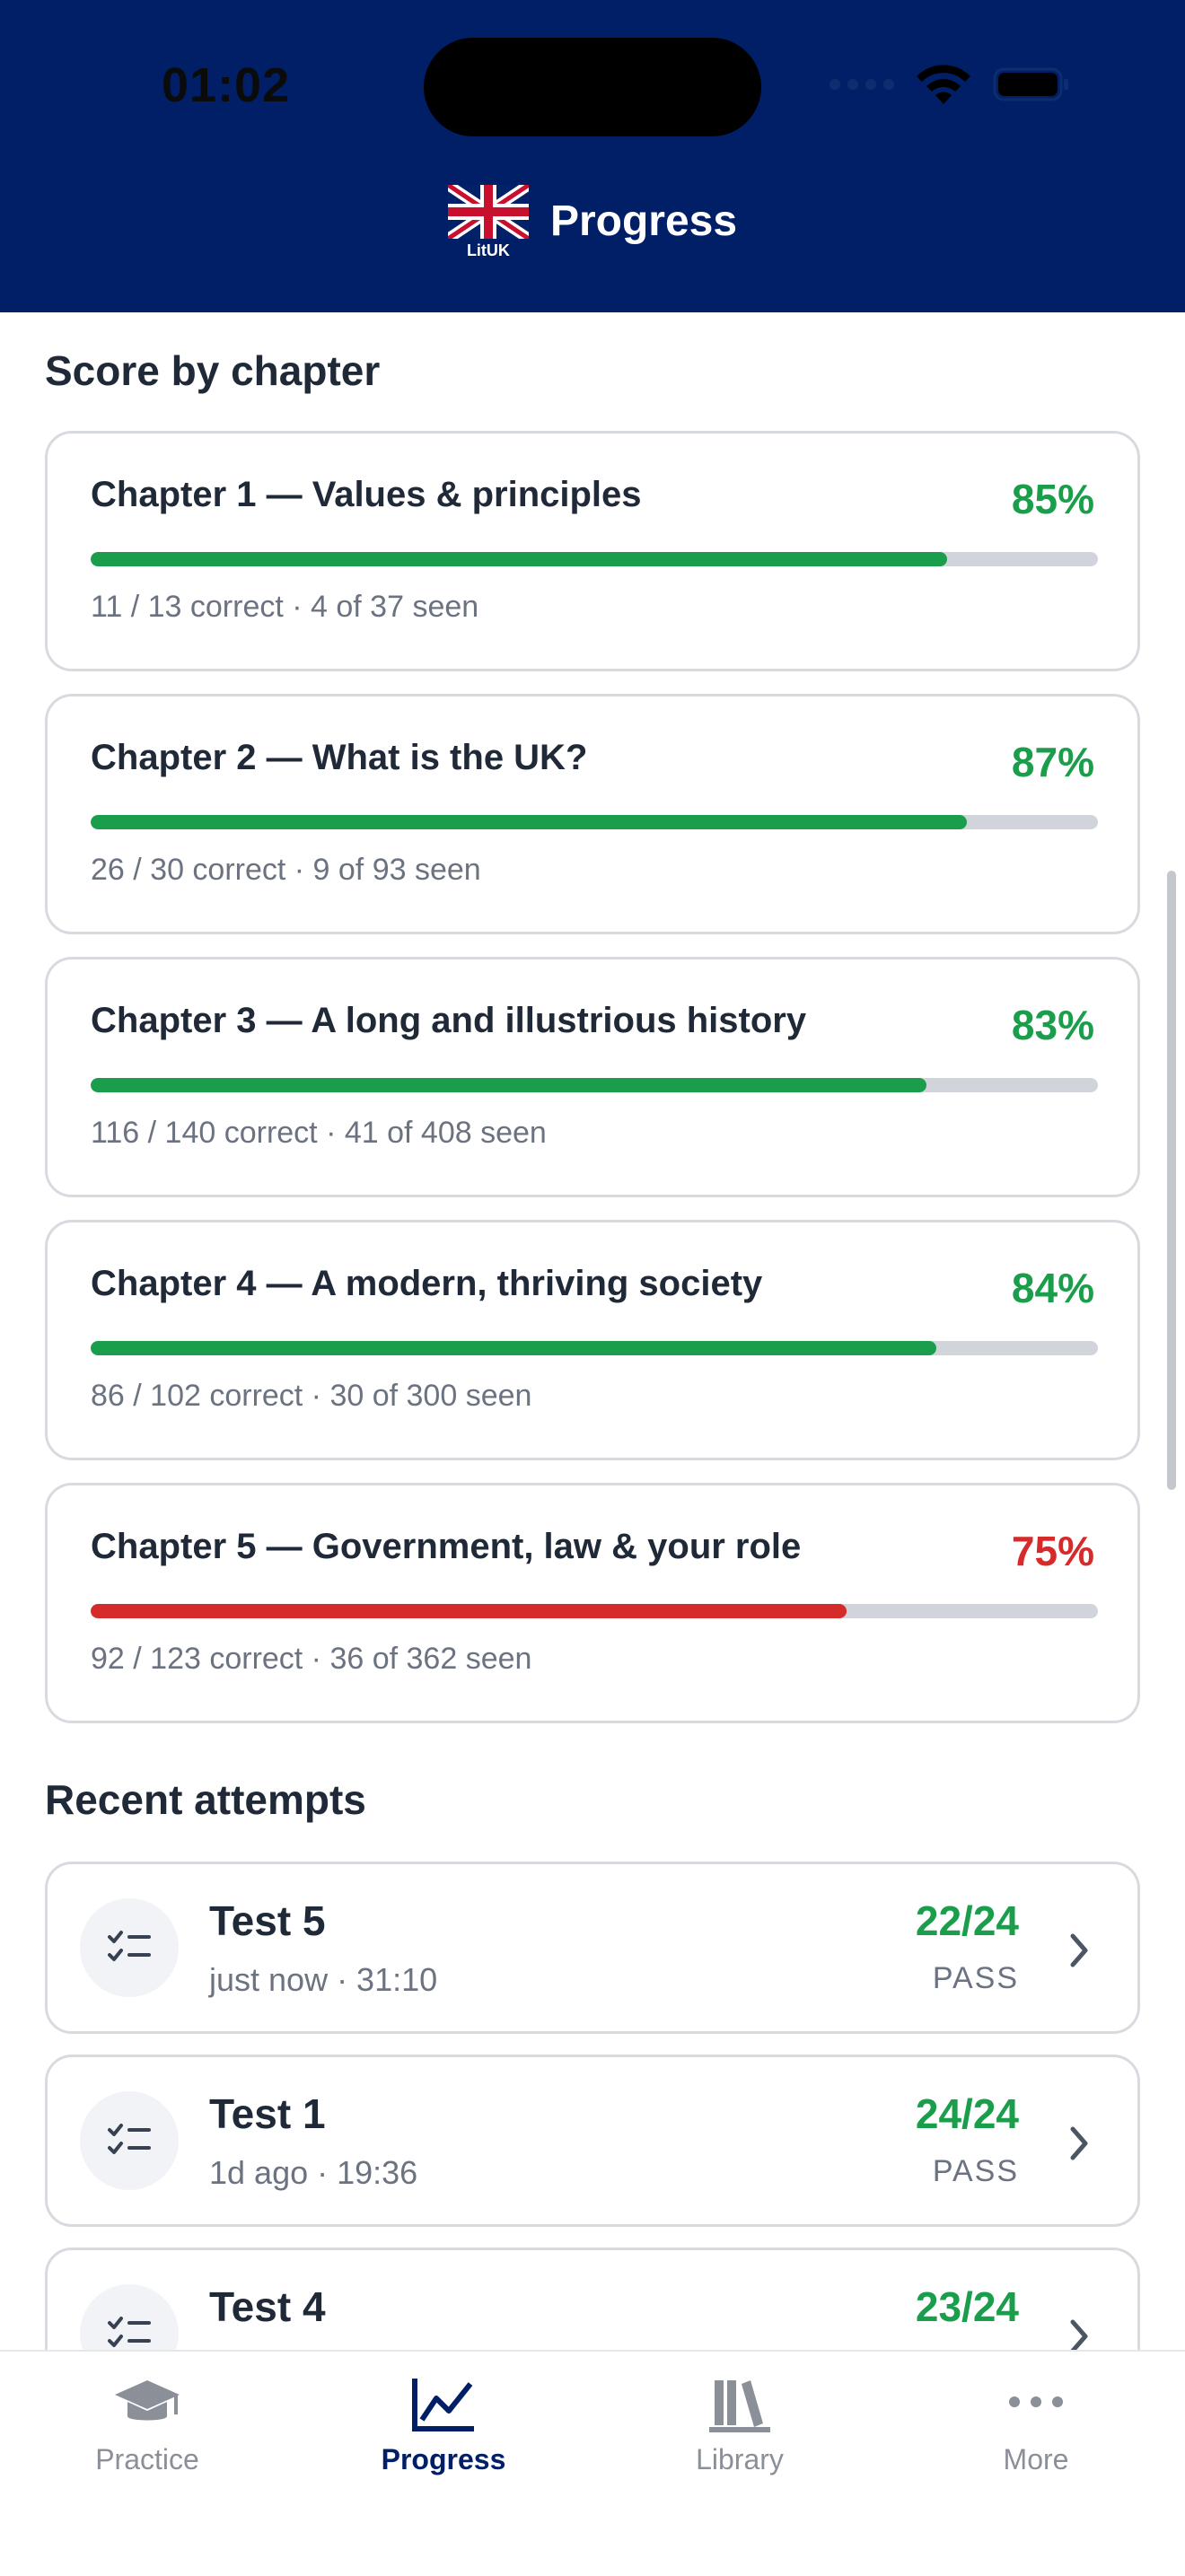  I want to click on chapter-stats: 11 / 13 correct · 4 of 37 seen, so click(285, 607).